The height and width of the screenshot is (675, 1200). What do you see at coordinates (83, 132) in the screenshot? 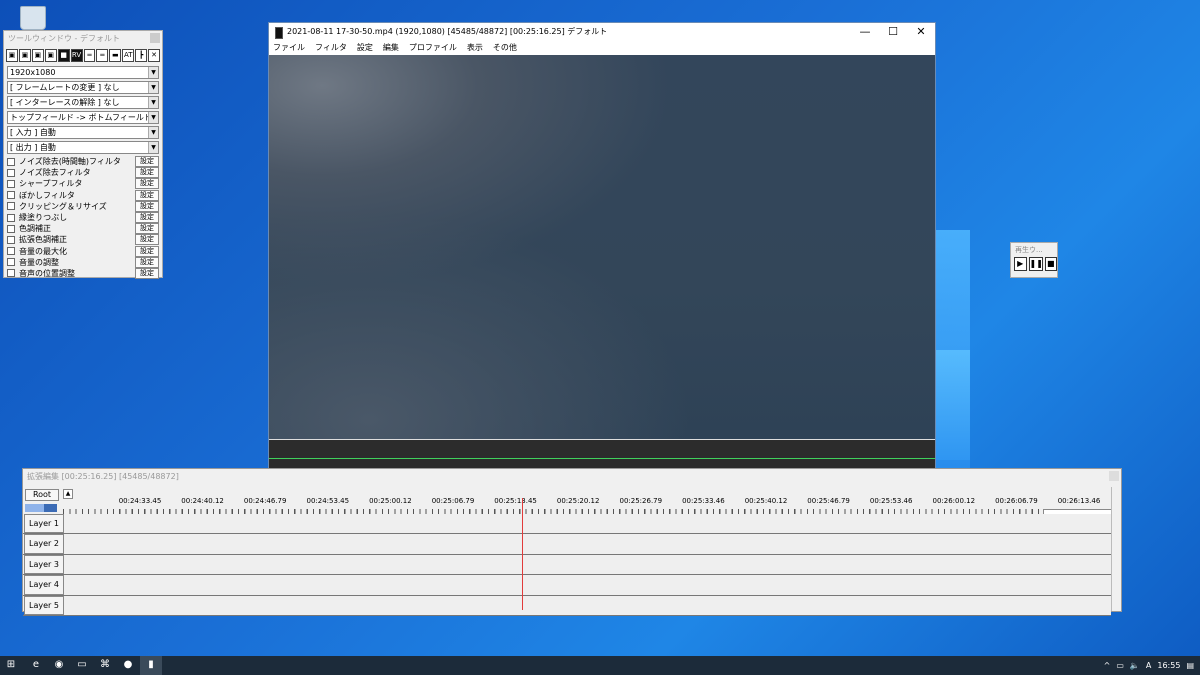
I see `select-dropdown: [ 入力 ] 自動 ▼` at bounding box center [83, 132].